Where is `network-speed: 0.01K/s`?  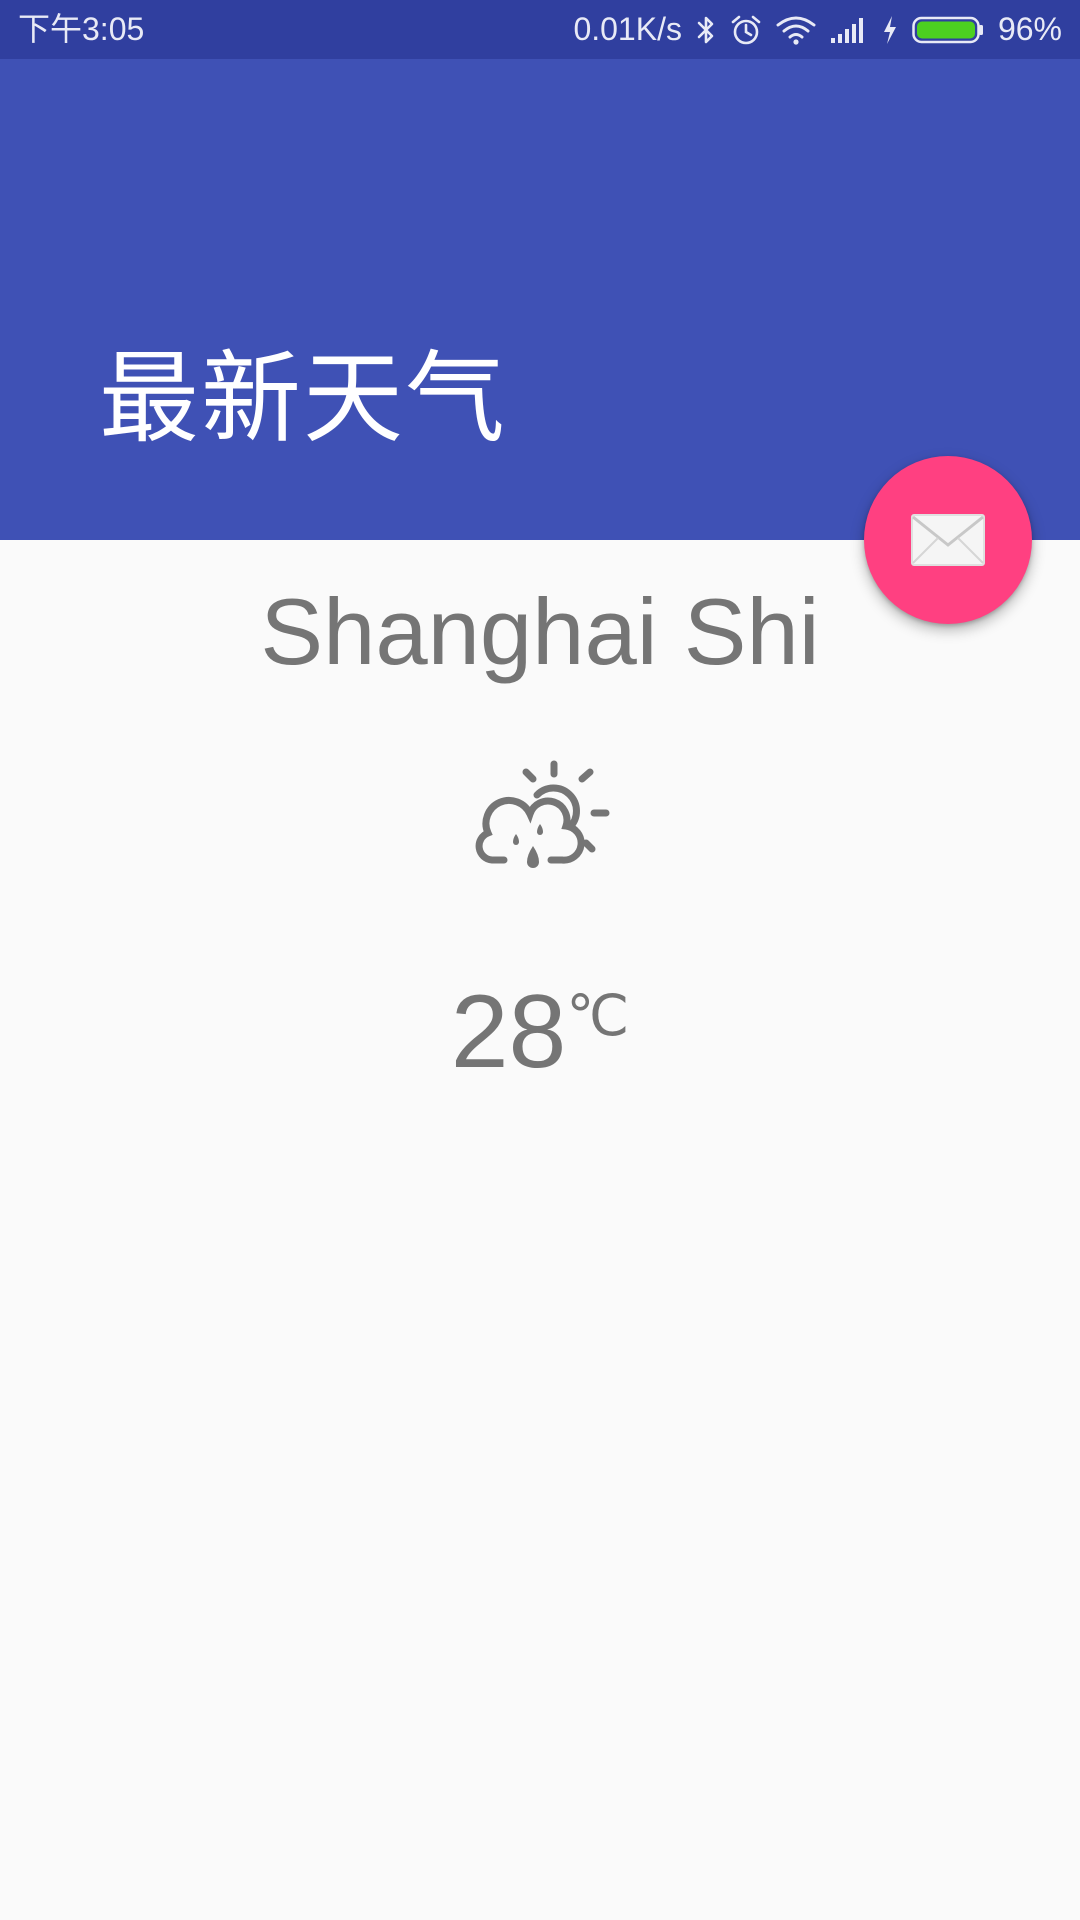 network-speed: 0.01K/s is located at coordinates (627, 29).